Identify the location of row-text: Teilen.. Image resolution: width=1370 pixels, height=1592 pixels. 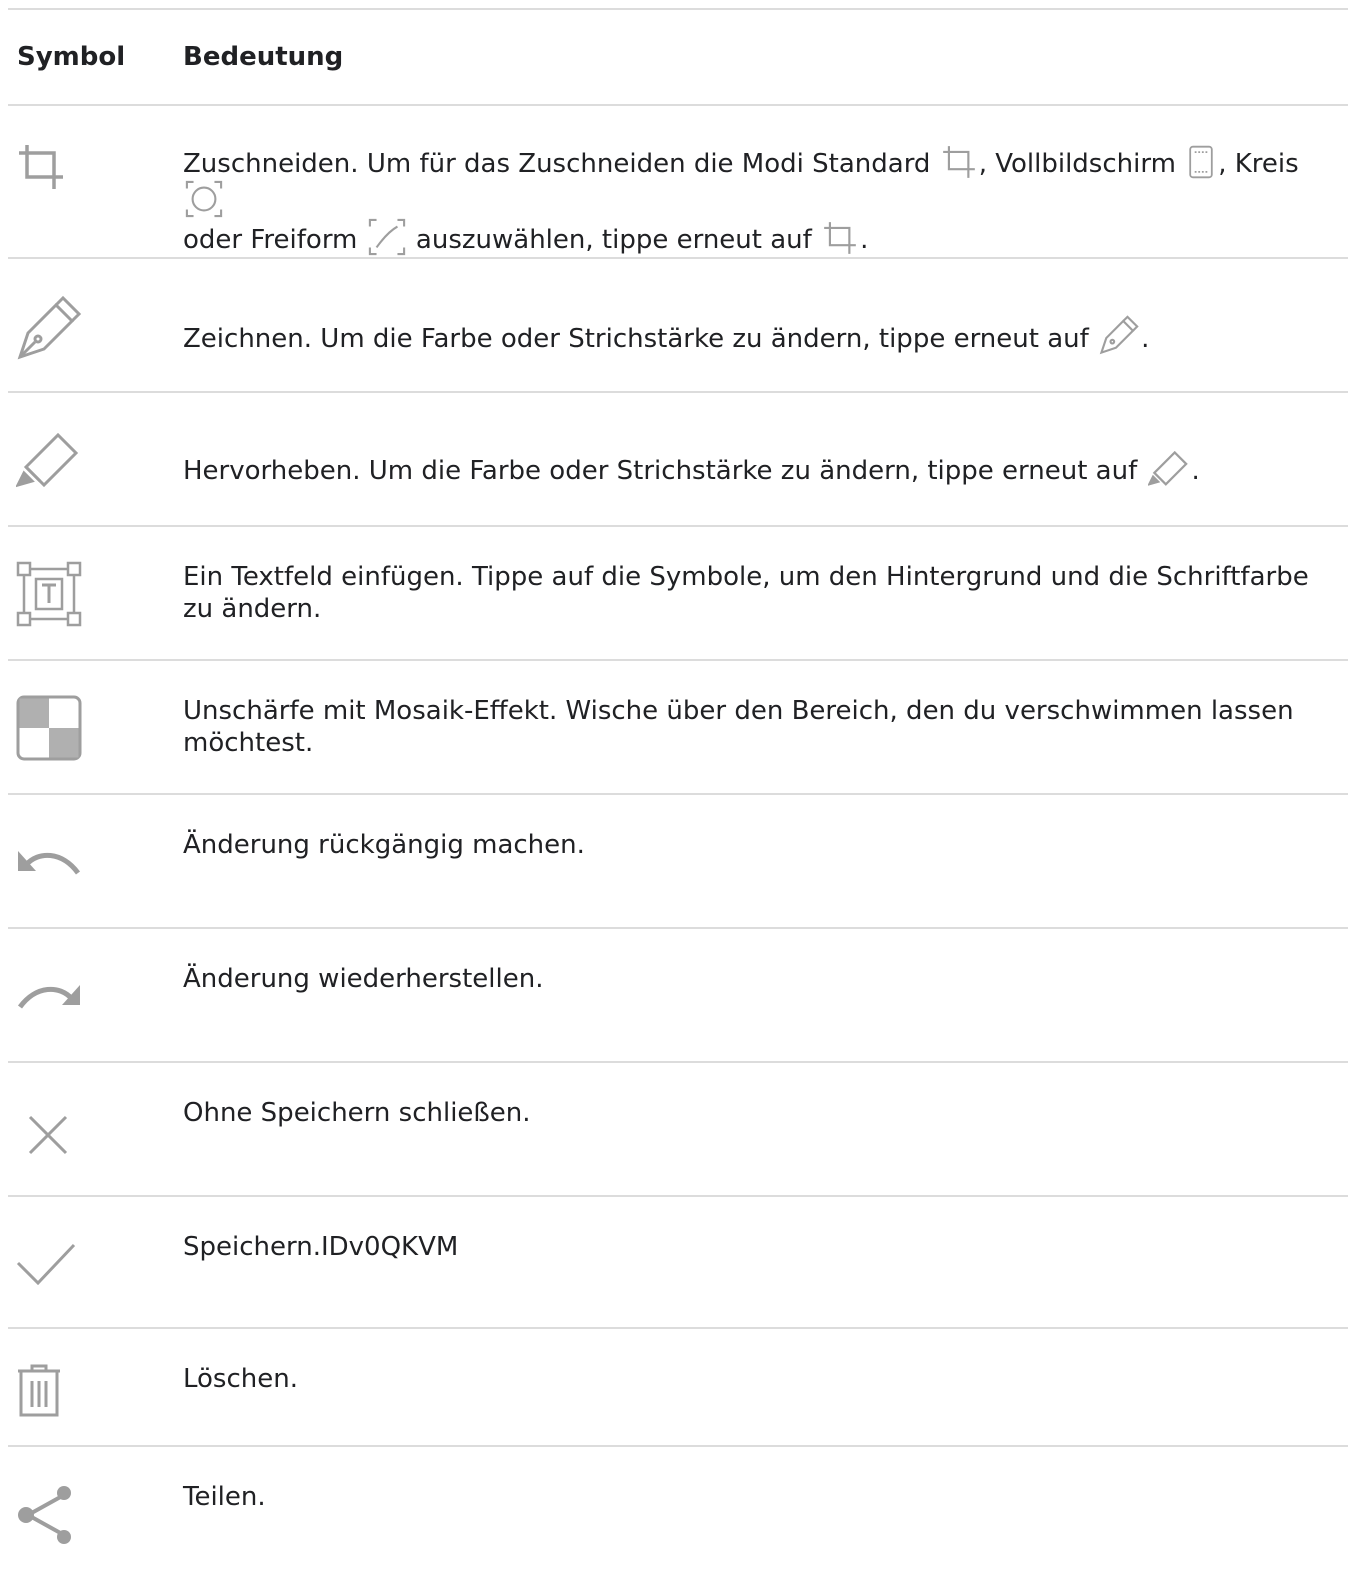
(224, 1497).